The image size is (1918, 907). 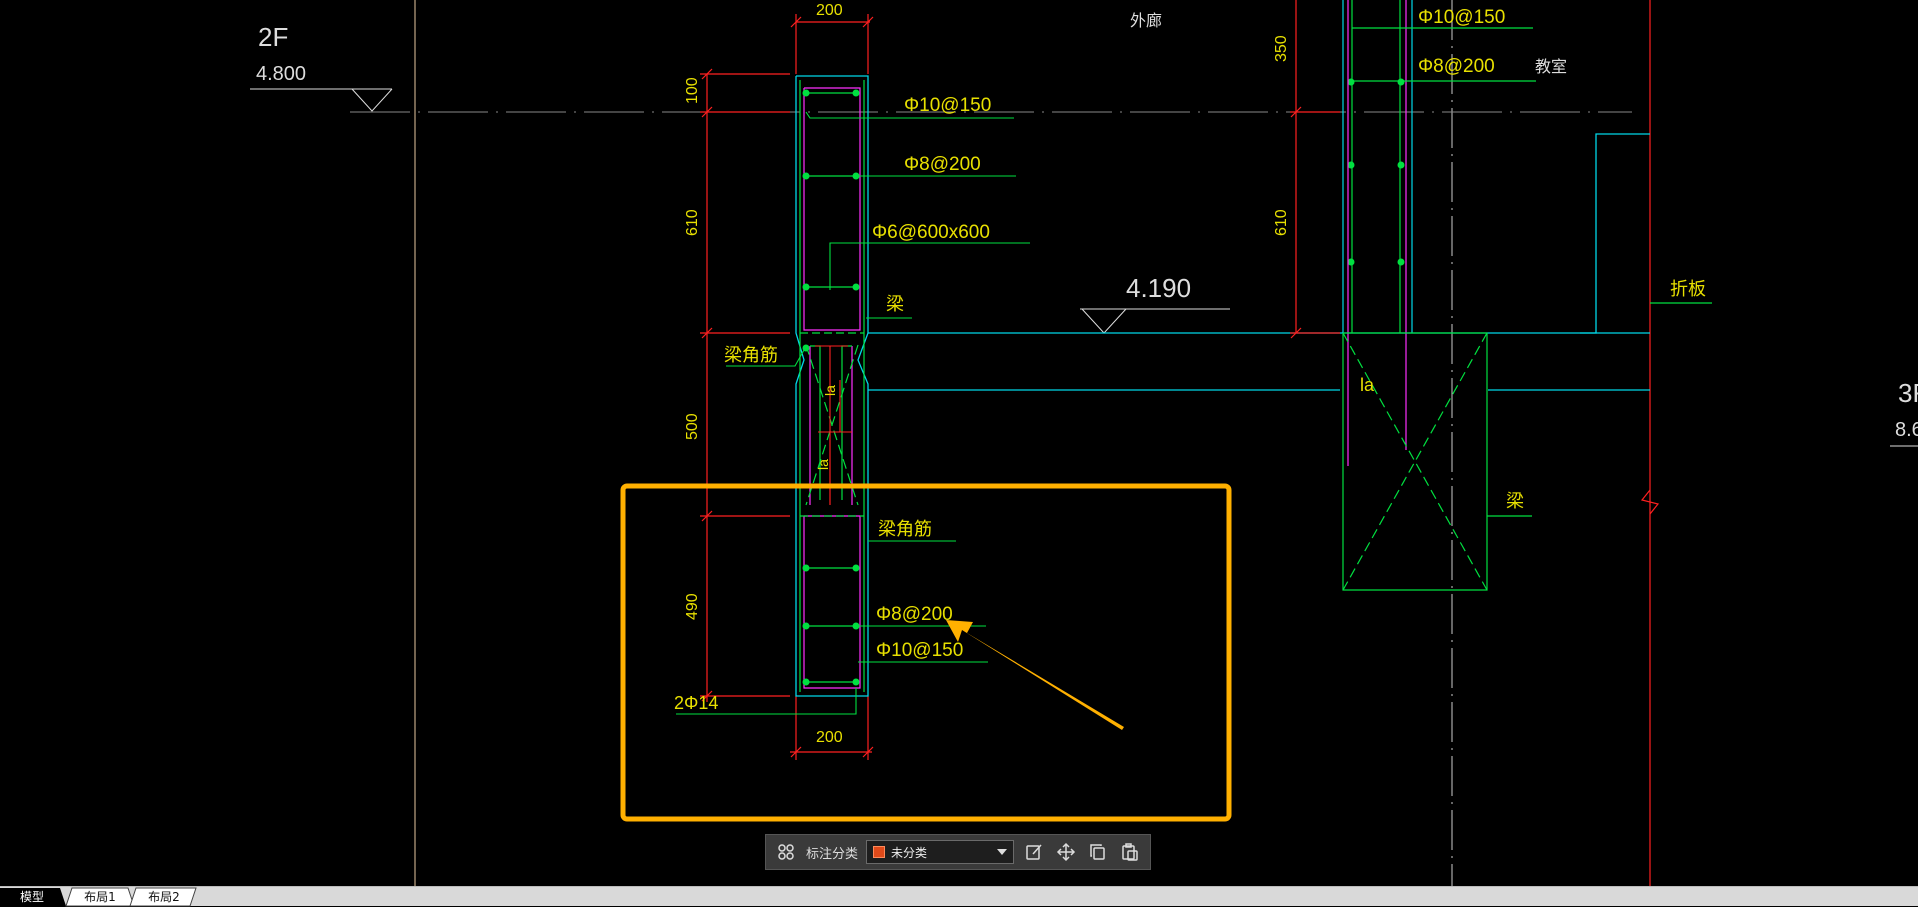 What do you see at coordinates (909, 852) in the screenshot?
I see `category-value: 未分类` at bounding box center [909, 852].